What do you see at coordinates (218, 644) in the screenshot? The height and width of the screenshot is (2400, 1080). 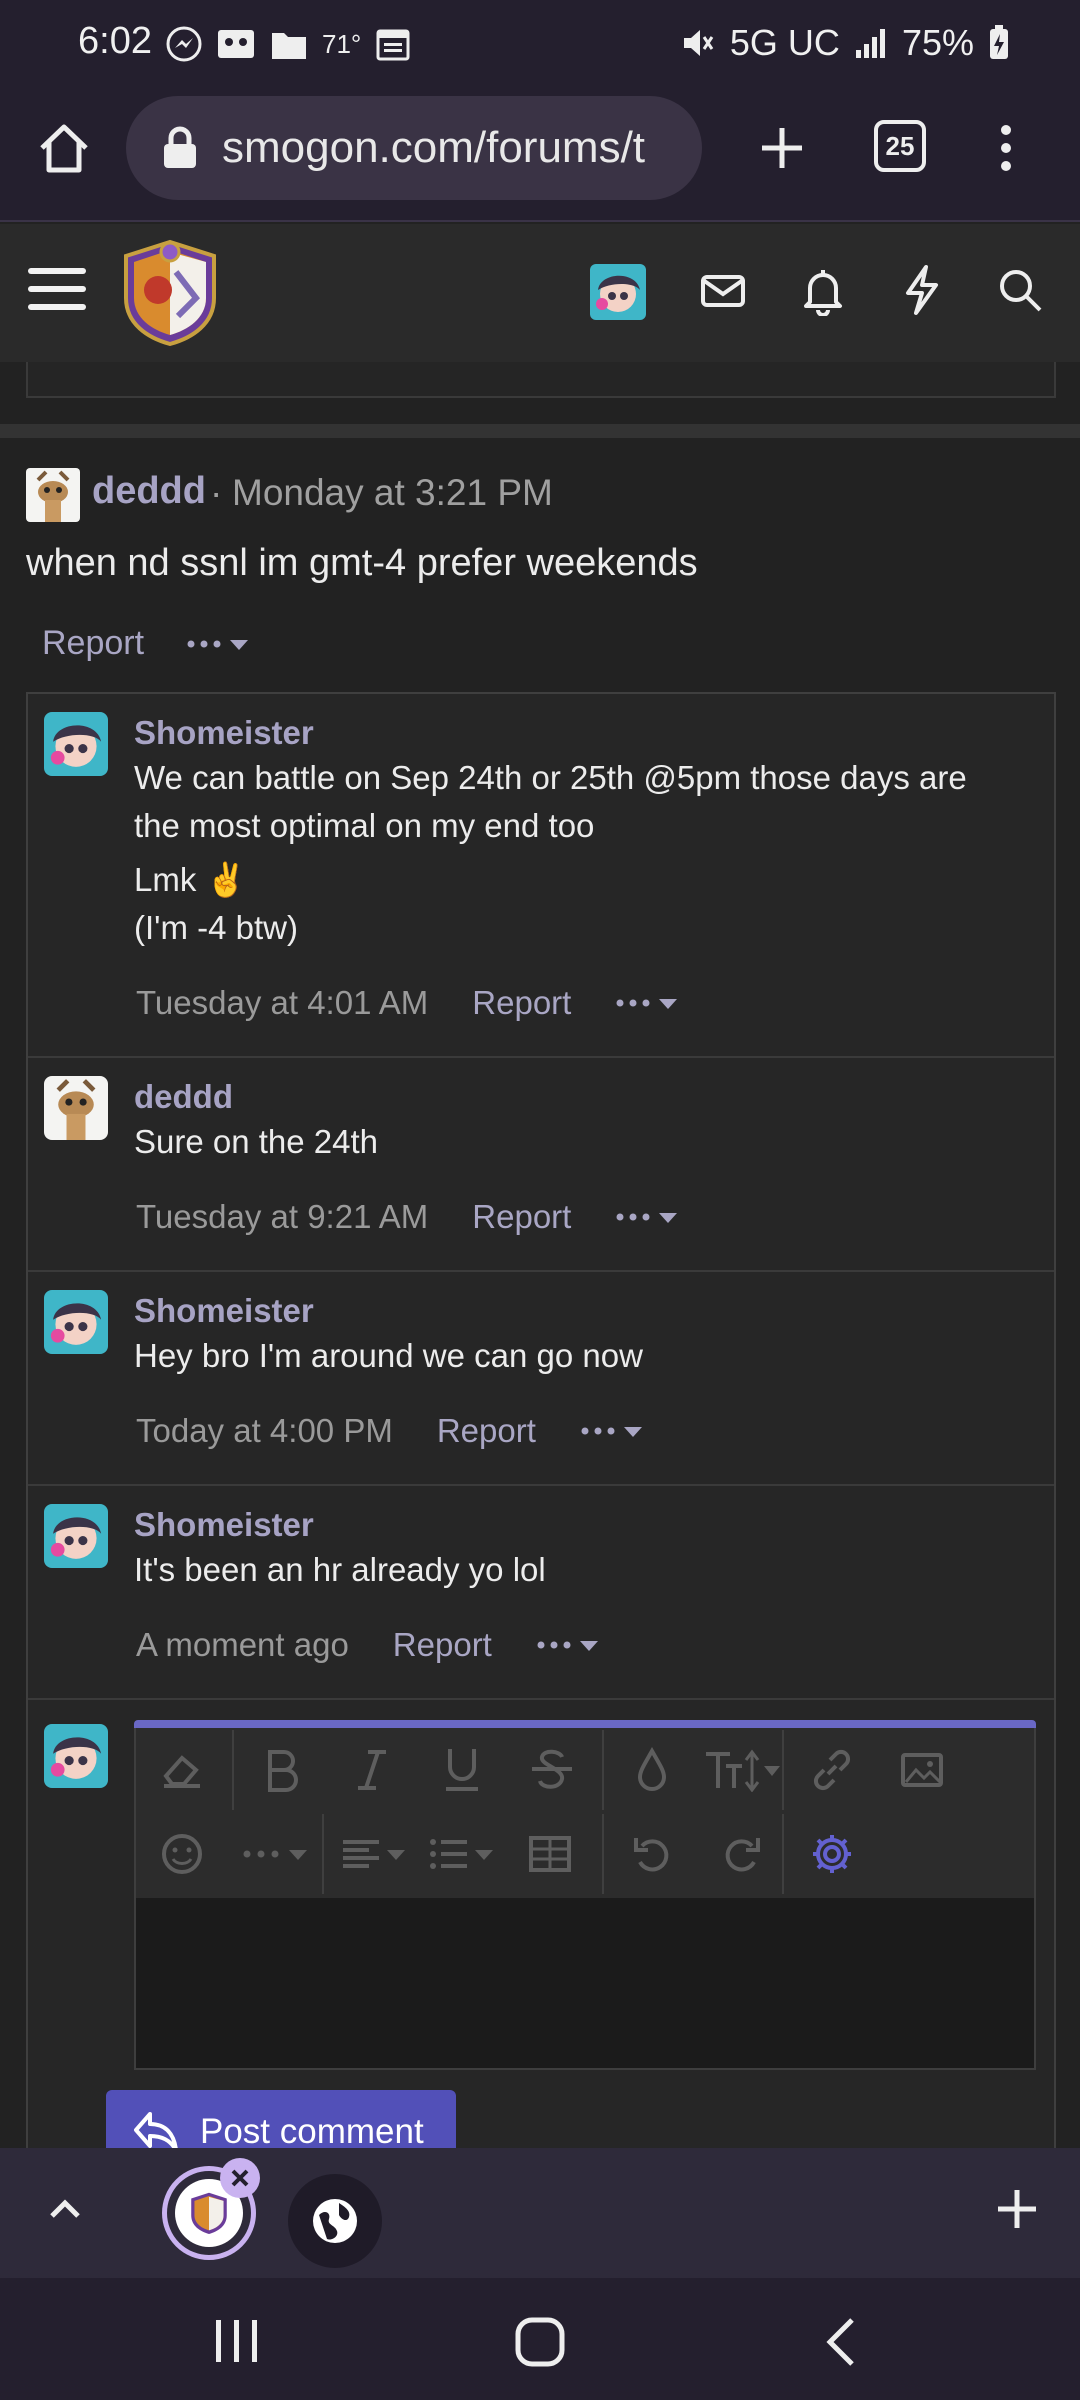 I see `post-more-menu` at bounding box center [218, 644].